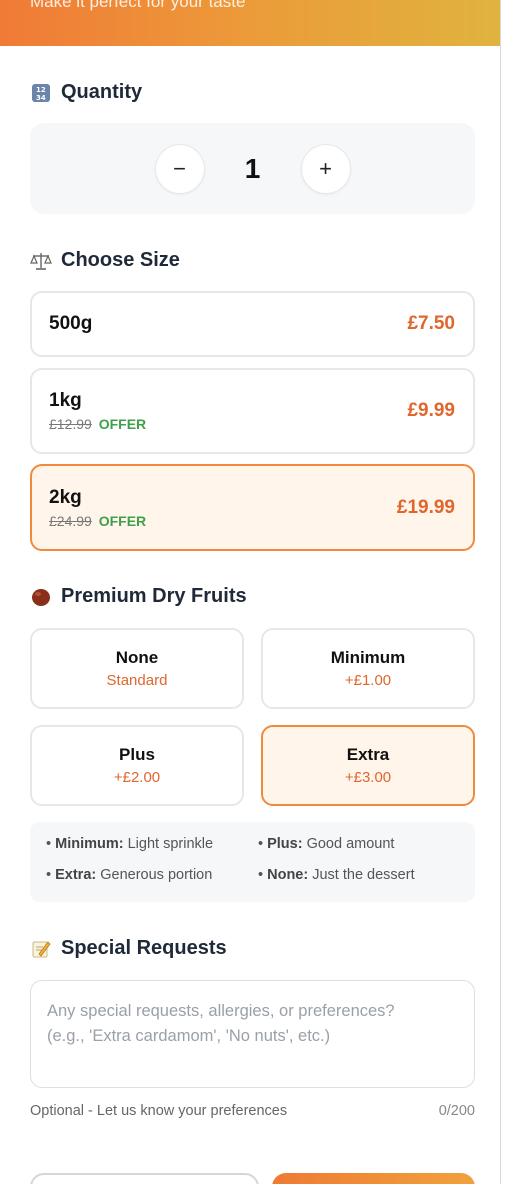 Image resolution: width=512 pixels, height=1184 pixels. I want to click on fruit-option-minimum: Minimum +£1.00, so click(368, 668).